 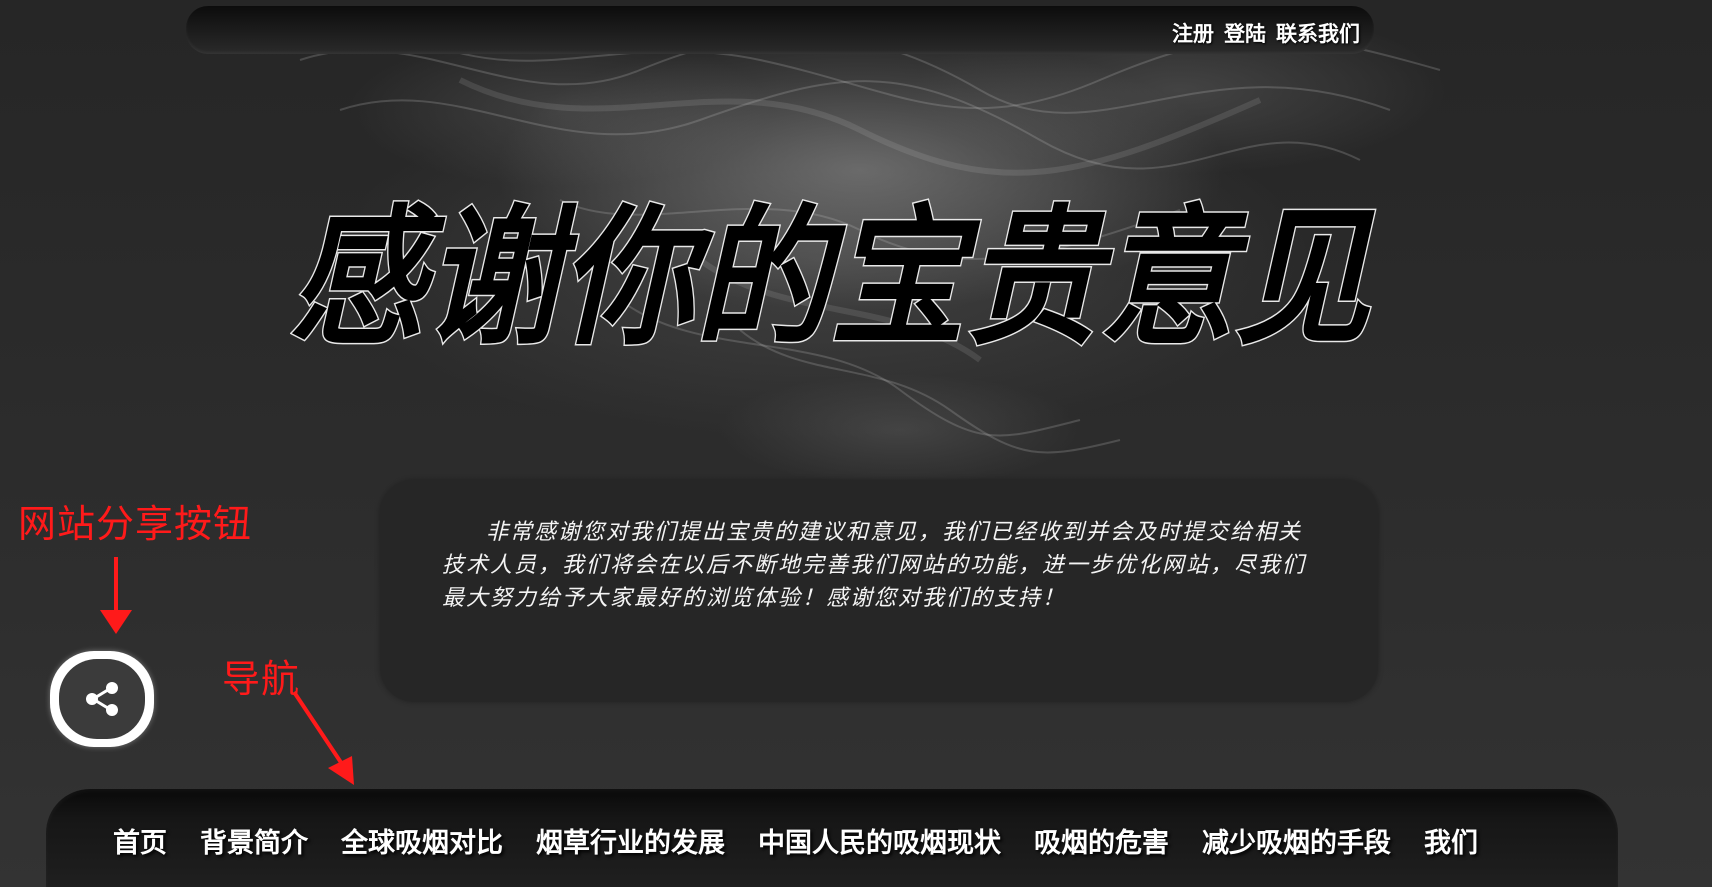 What do you see at coordinates (1296, 840) in the screenshot?
I see `nav-item-reduction-methods: 减少吸烟的手段` at bounding box center [1296, 840].